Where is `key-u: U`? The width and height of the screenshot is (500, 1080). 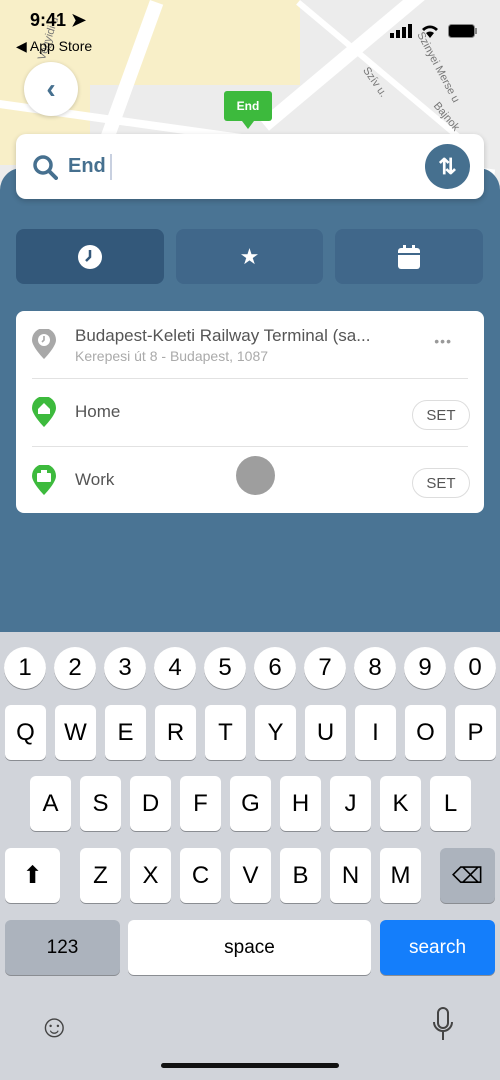 key-u: U is located at coordinates (325, 732).